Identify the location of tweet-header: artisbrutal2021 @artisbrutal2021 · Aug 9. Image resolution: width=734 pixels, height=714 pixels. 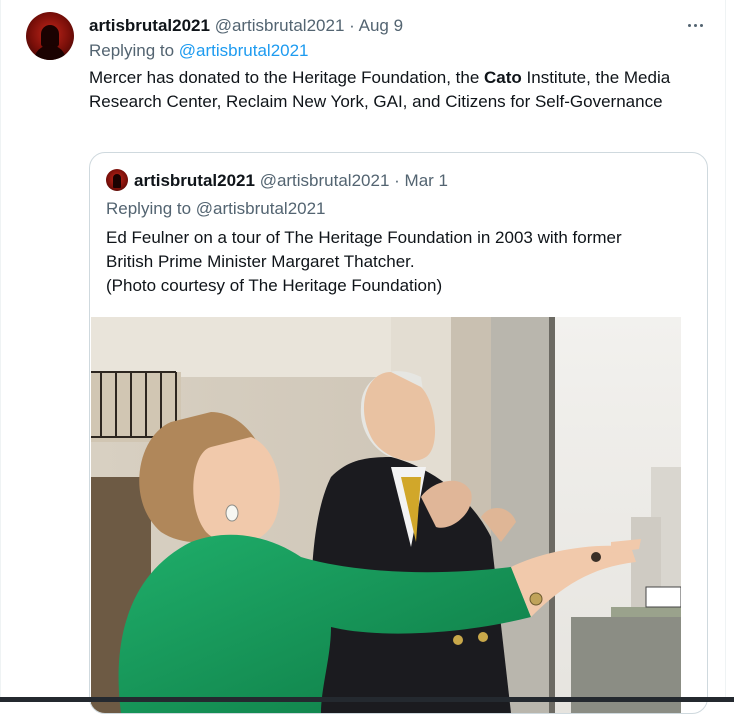
(246, 26).